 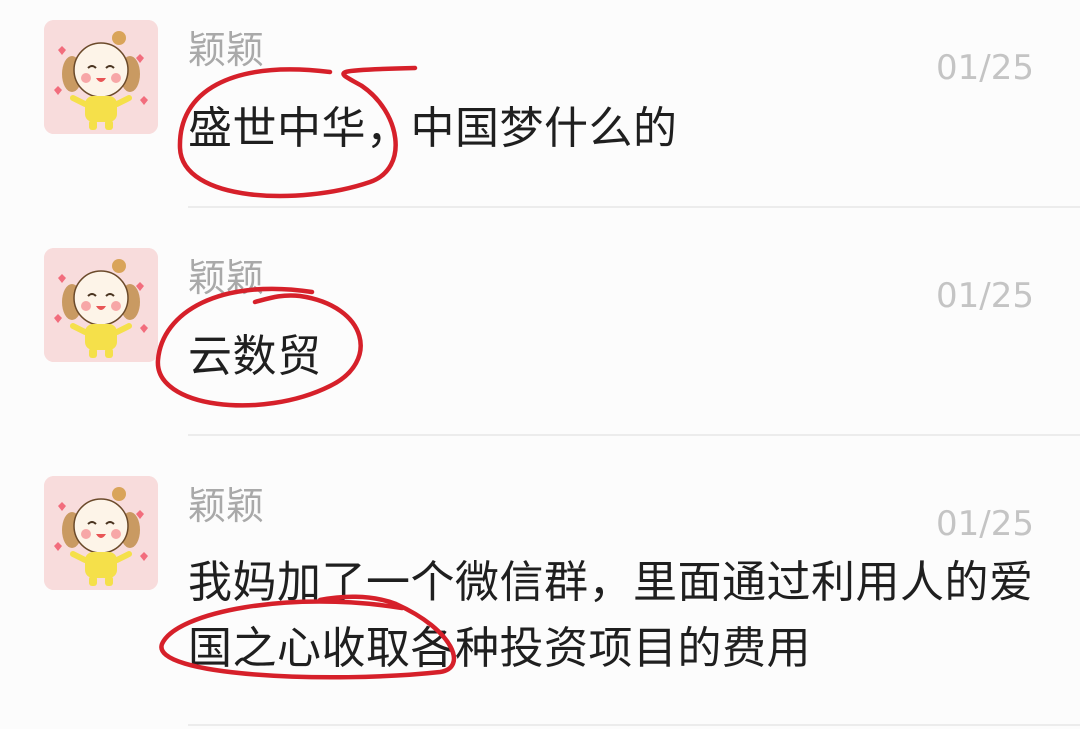 I want to click on message-text: 盛世中华，中国梦什么的, so click(x=618, y=129).